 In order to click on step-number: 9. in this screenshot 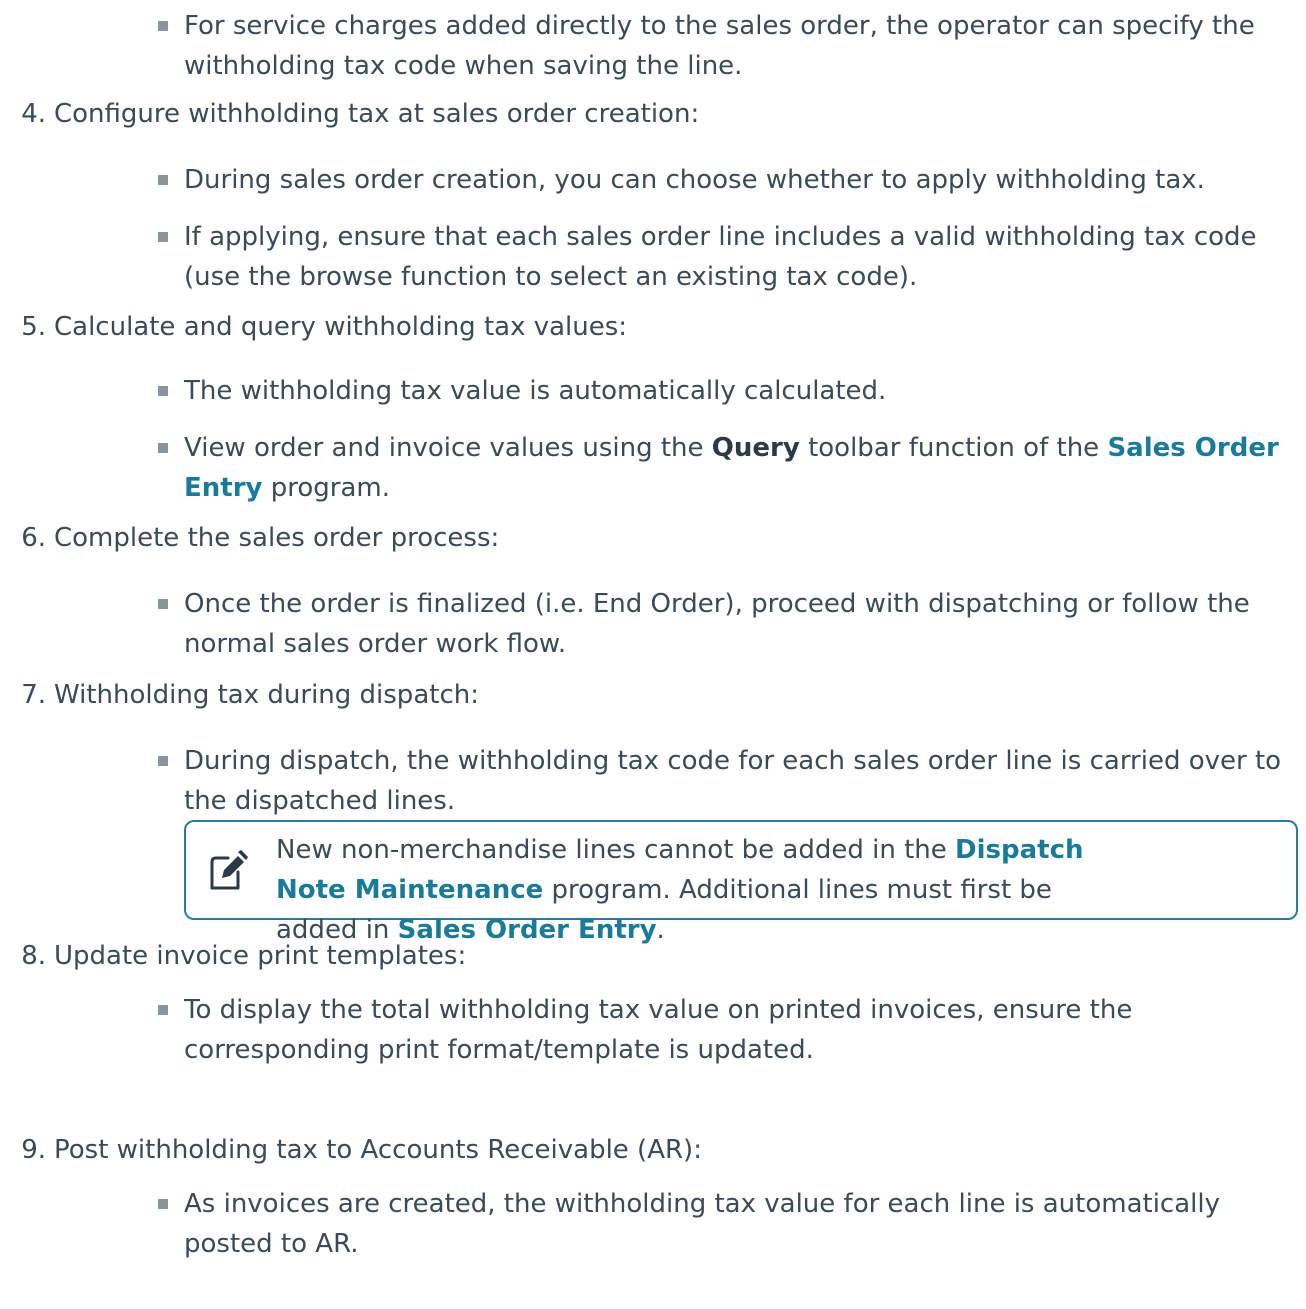, I will do `click(33, 1150)`.